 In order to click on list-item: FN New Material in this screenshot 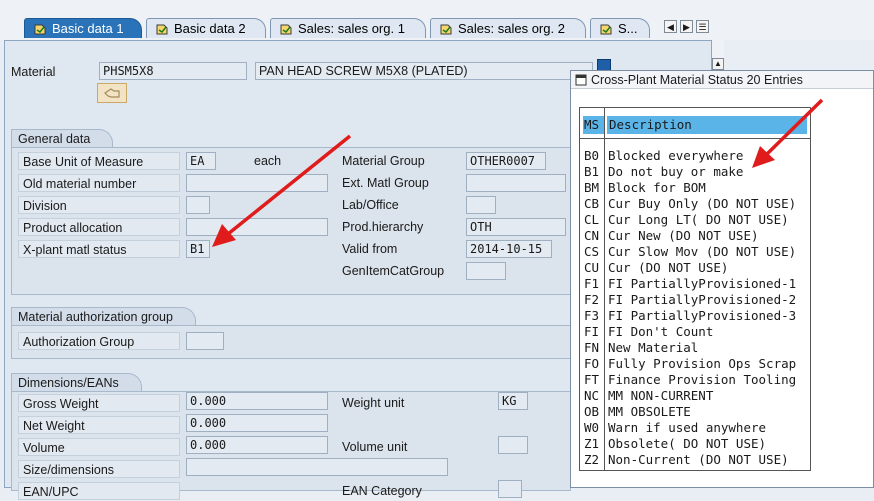, I will do `click(695, 348)`.